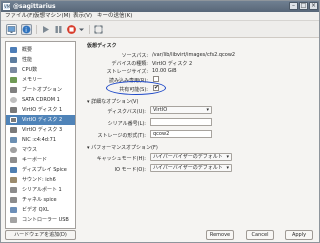  Describe the element at coordinates (40, 80) in the screenshot. I see `sidebar-item-memory: メモリー` at that location.